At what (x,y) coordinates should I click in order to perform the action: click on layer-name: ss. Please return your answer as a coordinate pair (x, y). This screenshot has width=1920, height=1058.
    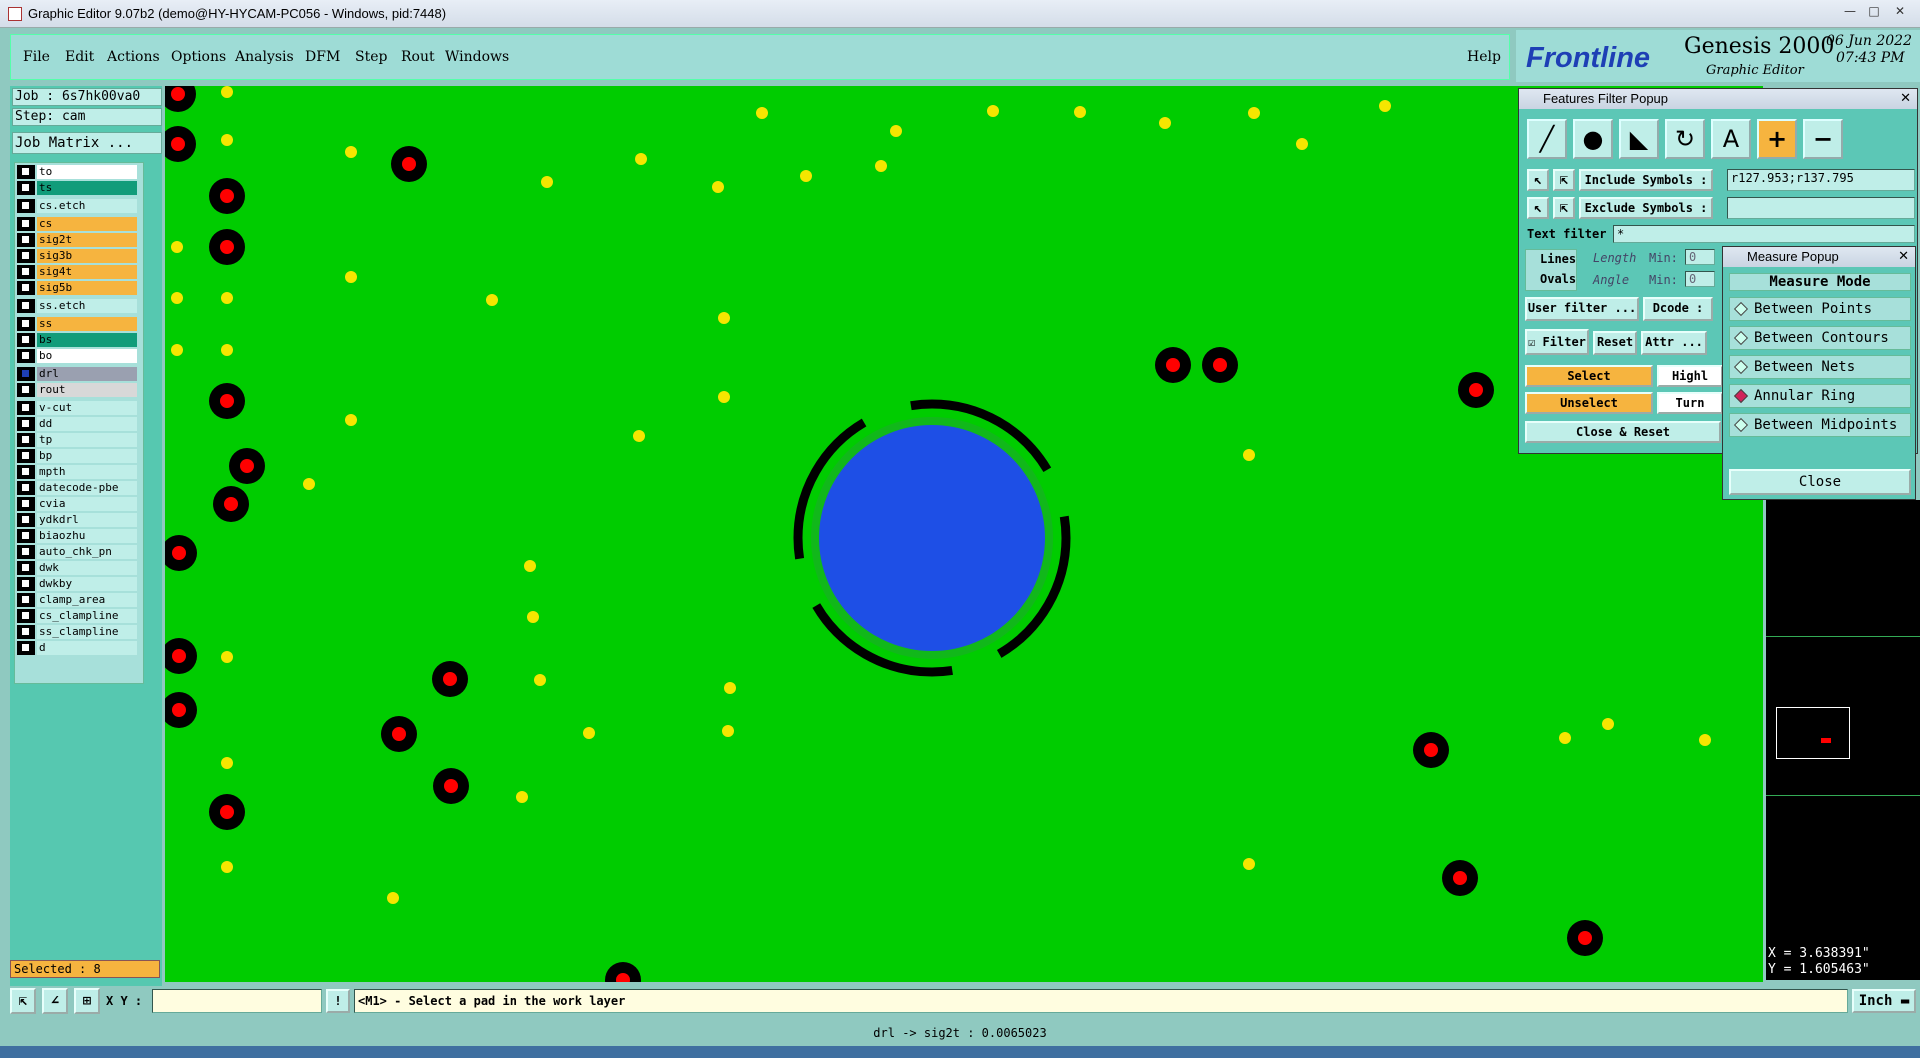
    Looking at the image, I should click on (87, 324).